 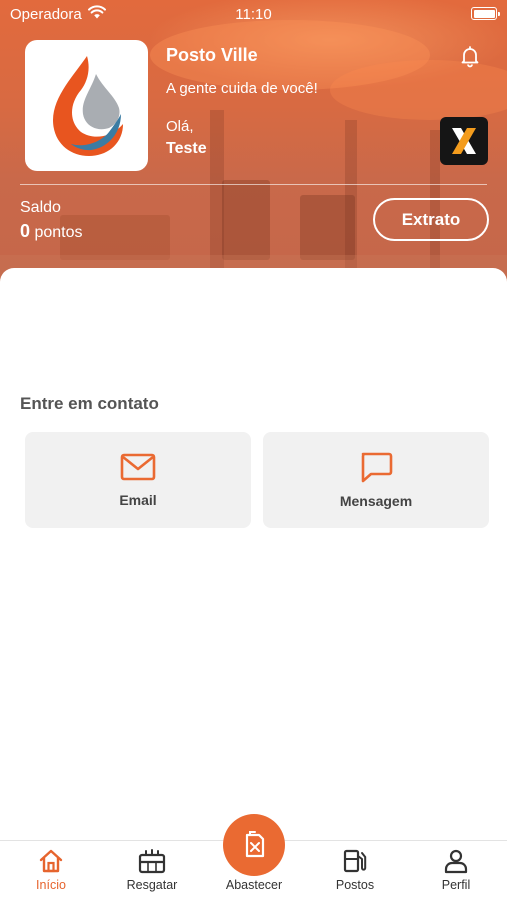 What do you see at coordinates (51, 885) in the screenshot?
I see `tab-label: Início` at bounding box center [51, 885].